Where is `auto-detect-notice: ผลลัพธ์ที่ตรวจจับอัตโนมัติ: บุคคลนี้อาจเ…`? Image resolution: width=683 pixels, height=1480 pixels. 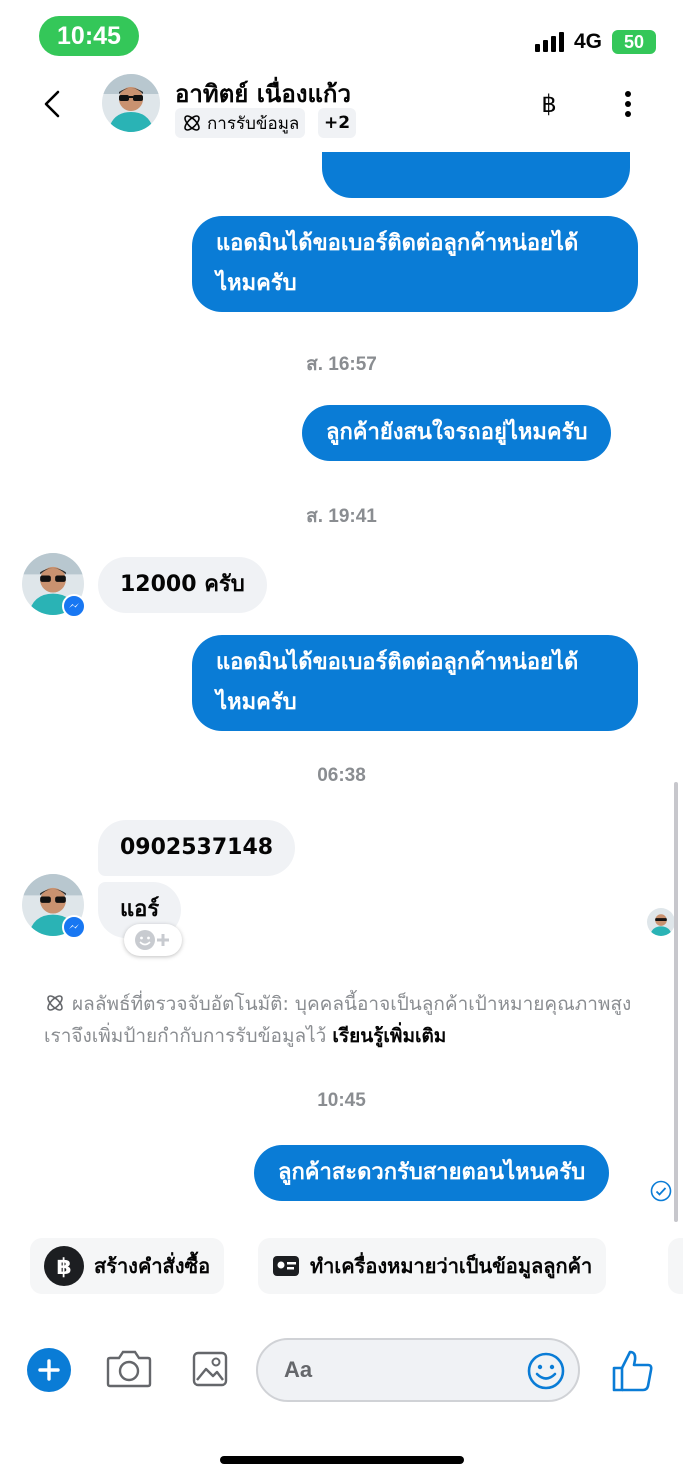
auto-detect-notice: ผลลัพธ์ที่ตรวจจับอัตโนมัติ: บุคคลนี้อาจเ… is located at coordinates (344, 1020).